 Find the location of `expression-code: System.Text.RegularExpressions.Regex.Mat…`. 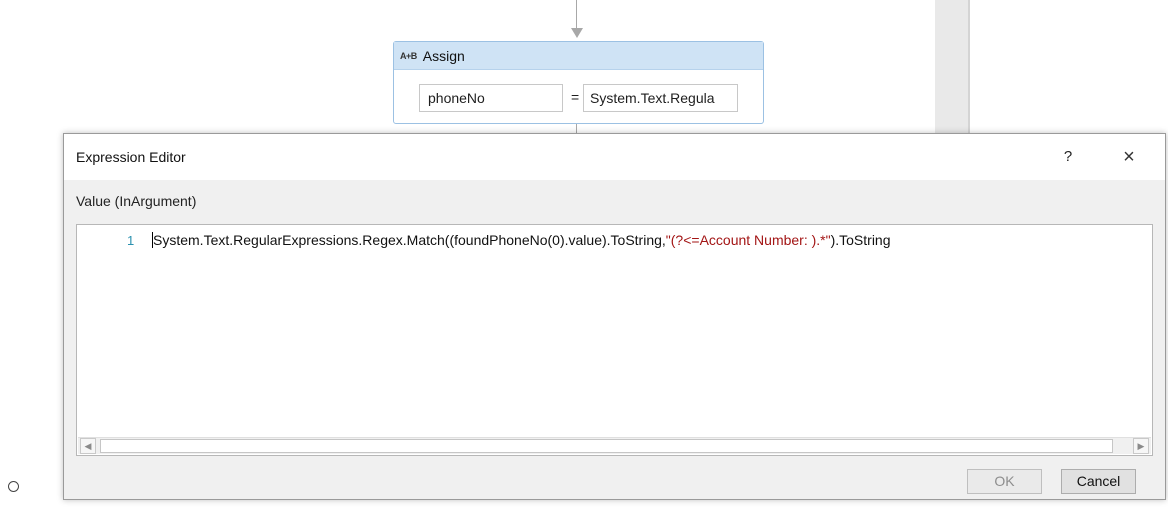

expression-code: System.Text.RegularExpressions.Regex.Mat… is located at coordinates (521, 240).